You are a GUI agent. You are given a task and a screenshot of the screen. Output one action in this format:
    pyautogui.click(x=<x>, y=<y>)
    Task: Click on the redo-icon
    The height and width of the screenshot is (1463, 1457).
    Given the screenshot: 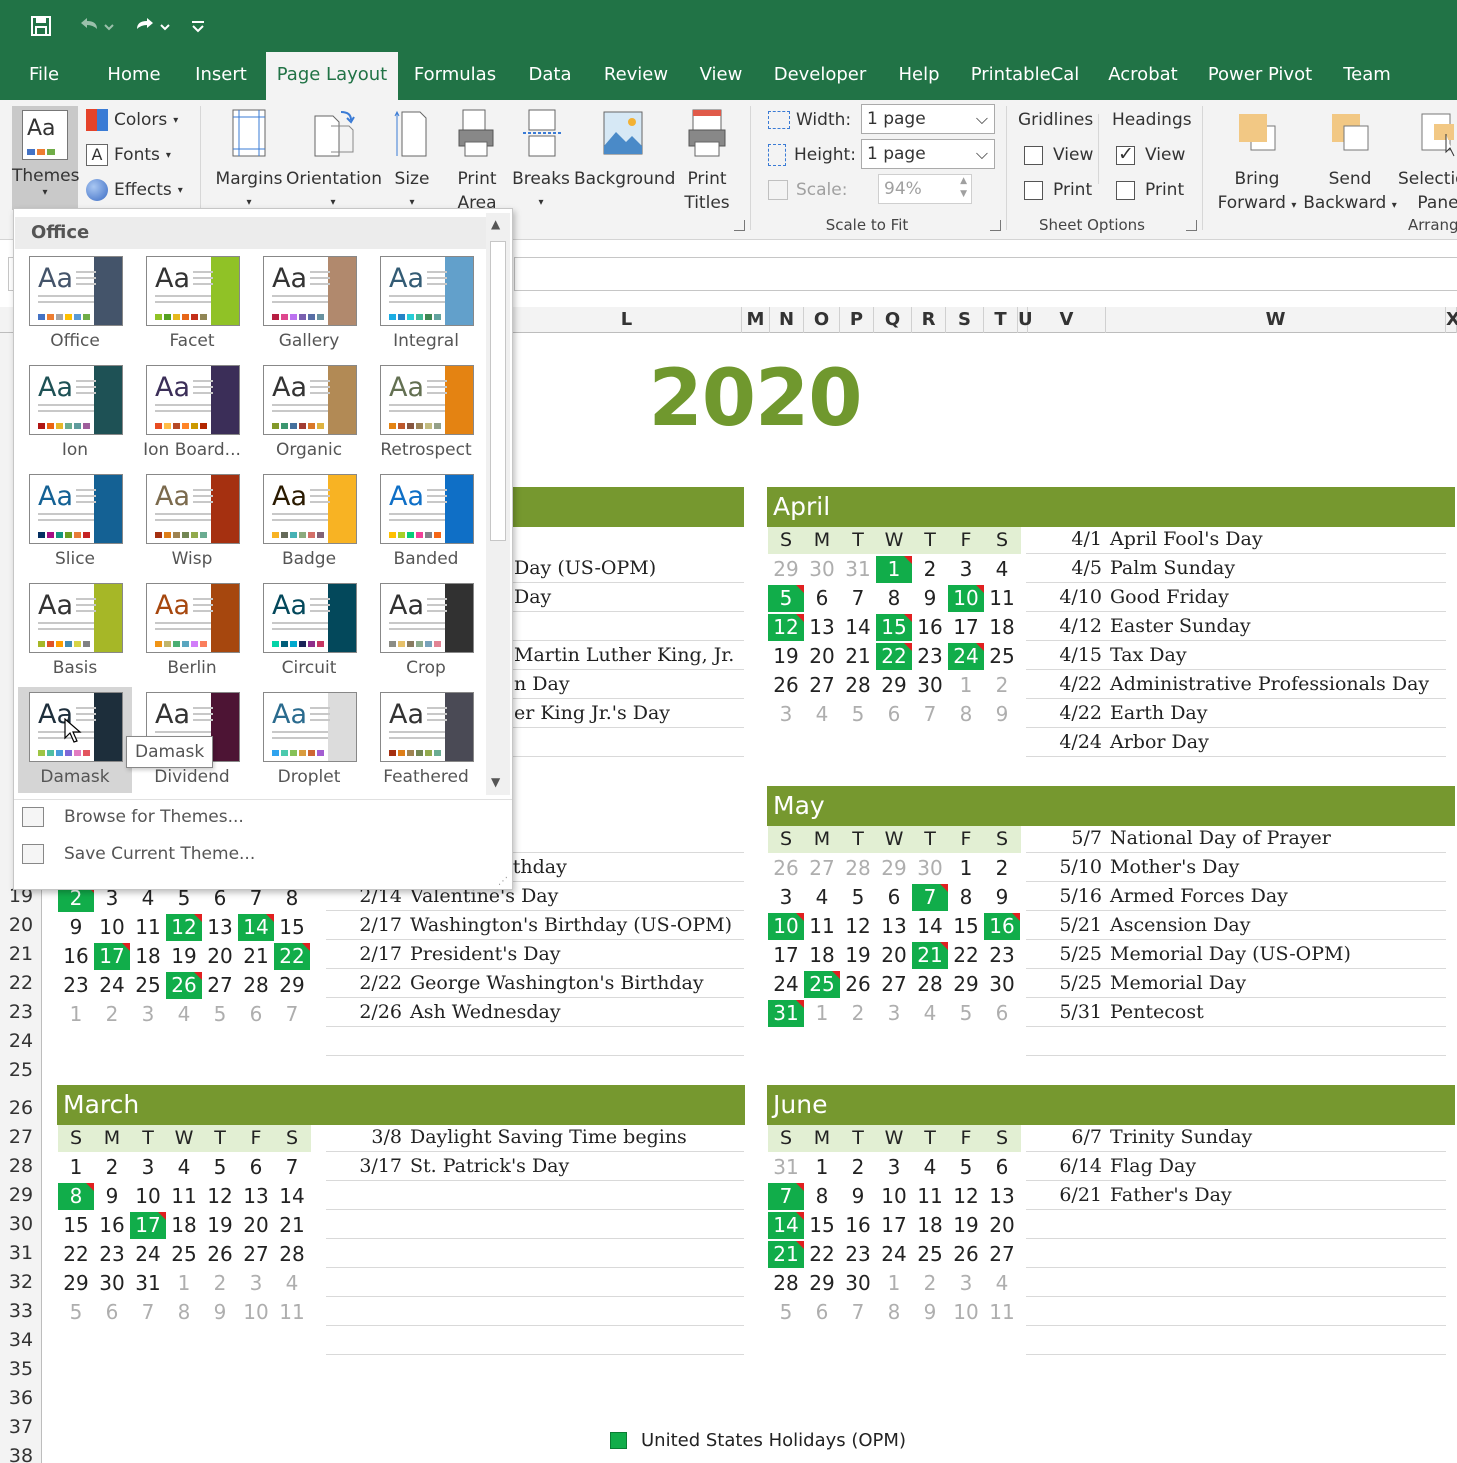 What is the action you would take?
    pyautogui.click(x=151, y=26)
    